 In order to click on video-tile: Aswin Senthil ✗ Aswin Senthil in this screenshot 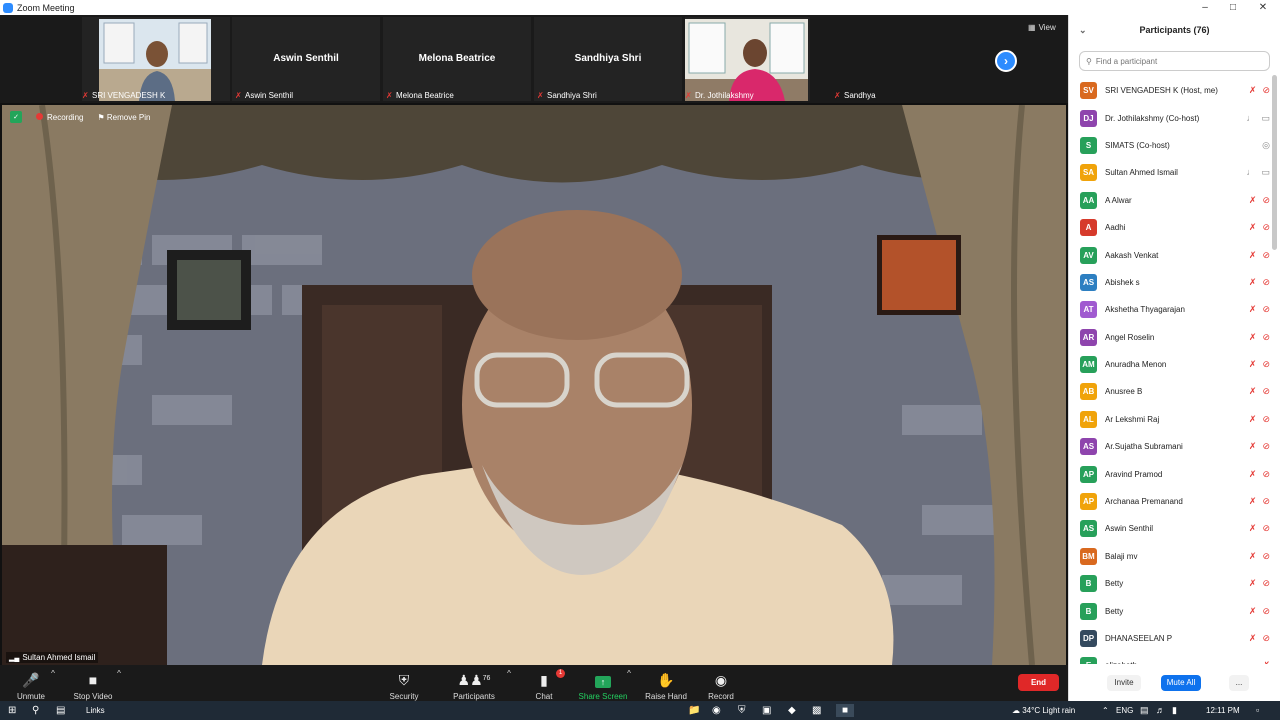, I will do `click(306, 59)`.